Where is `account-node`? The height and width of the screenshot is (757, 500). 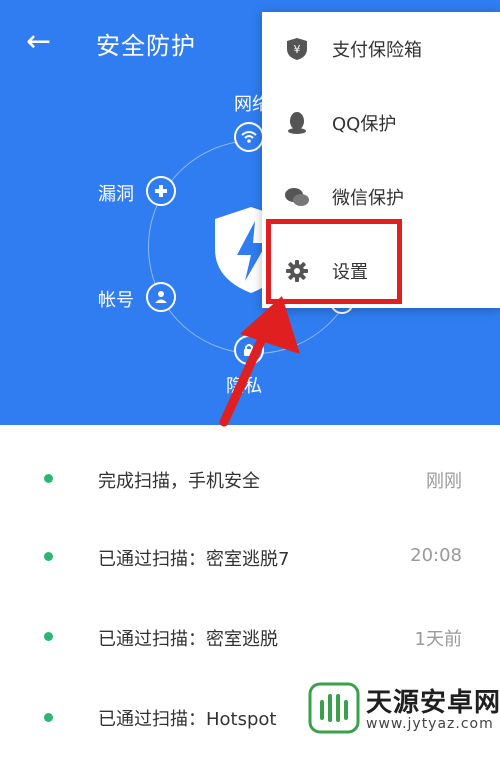
account-node is located at coordinates (161, 297).